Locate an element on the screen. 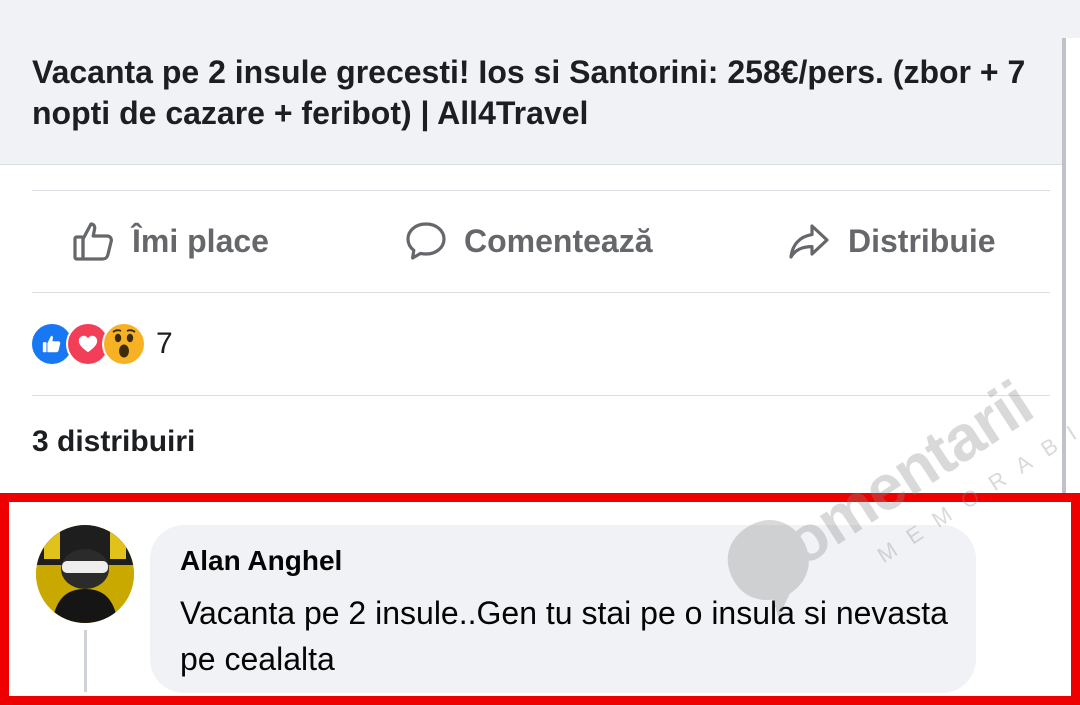  share-label: Distribuie is located at coordinates (922, 240).